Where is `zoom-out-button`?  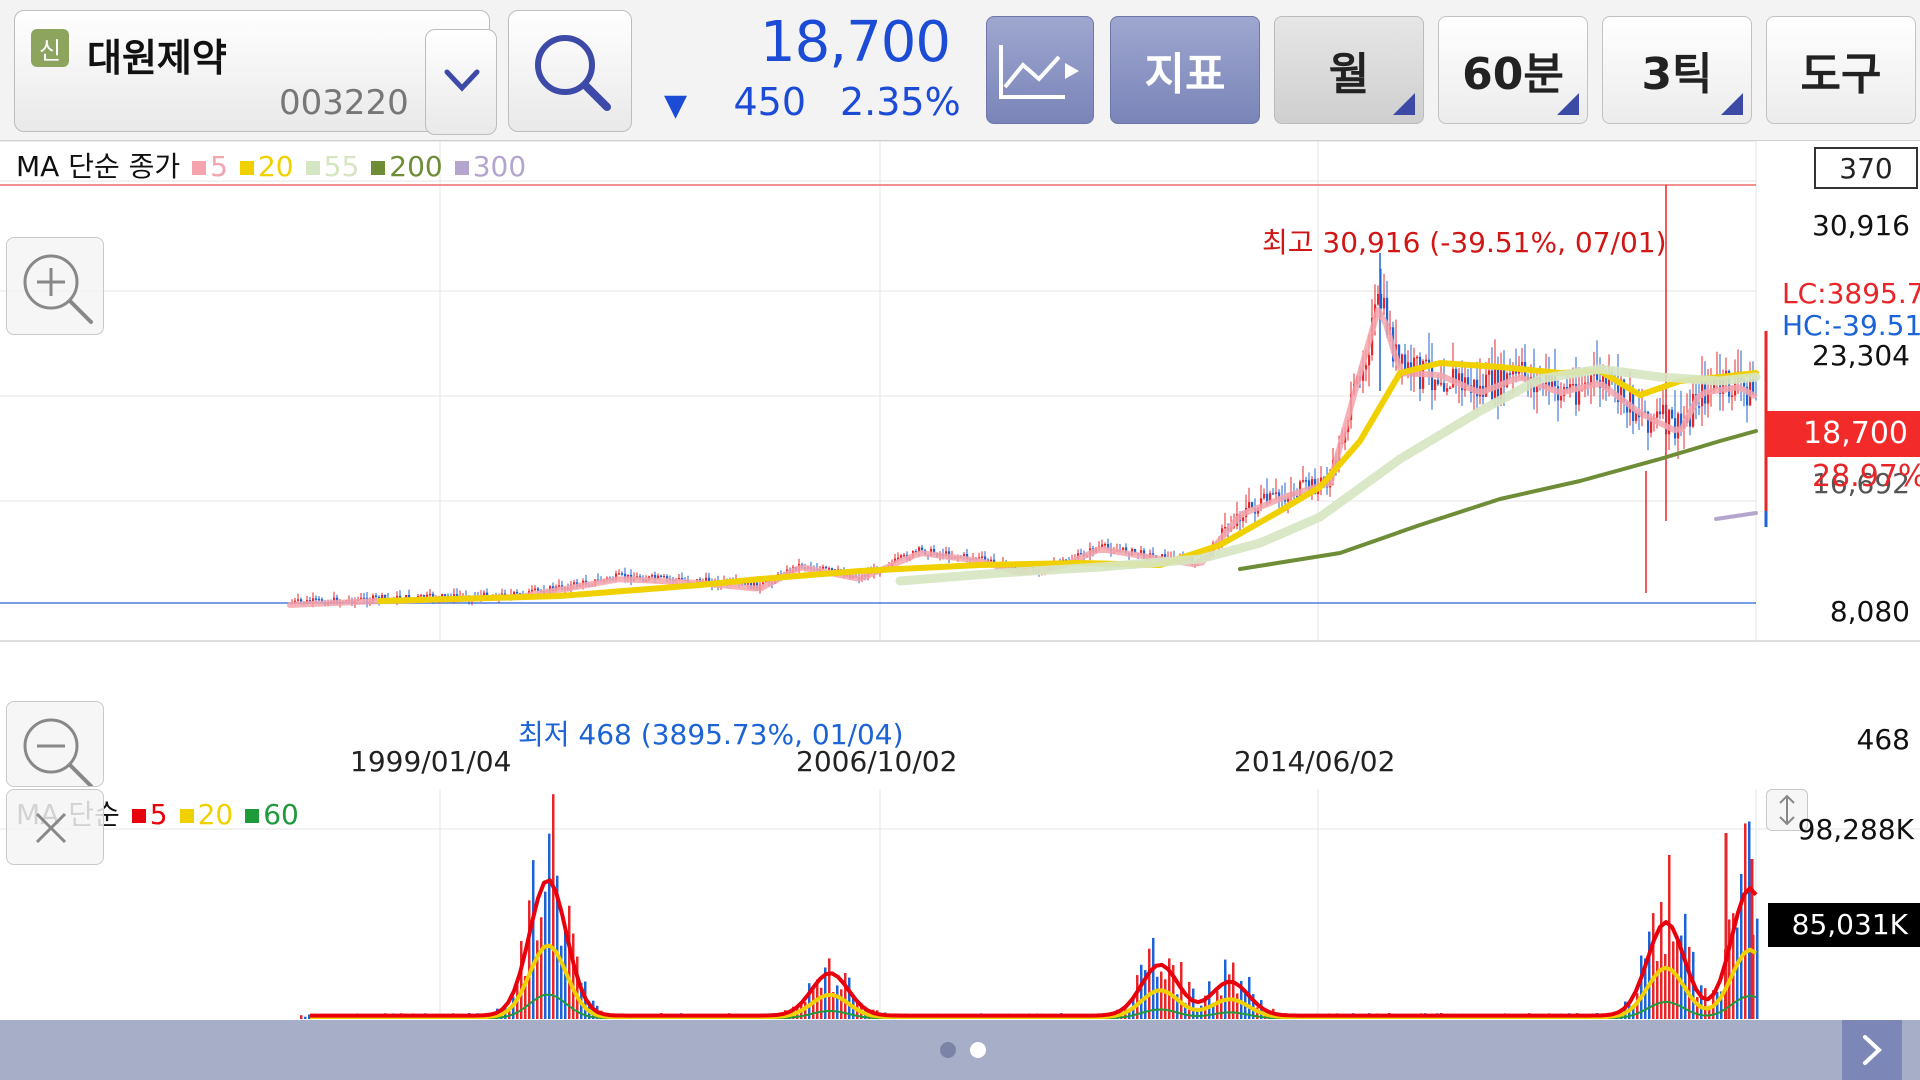 zoom-out-button is located at coordinates (55, 744).